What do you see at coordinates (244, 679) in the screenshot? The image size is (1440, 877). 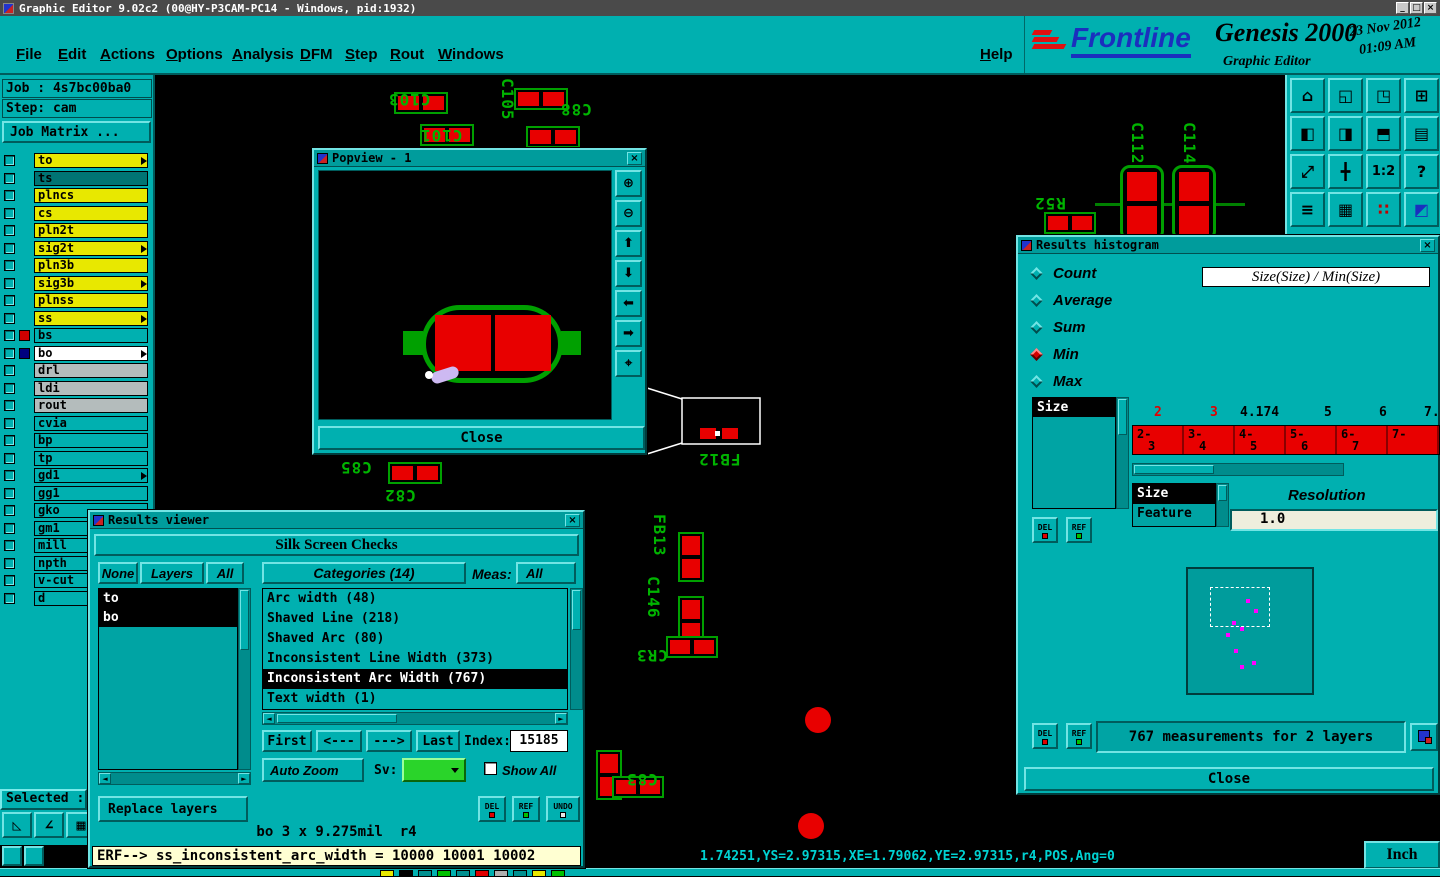 I see `viewer-layer-scrollbar` at bounding box center [244, 679].